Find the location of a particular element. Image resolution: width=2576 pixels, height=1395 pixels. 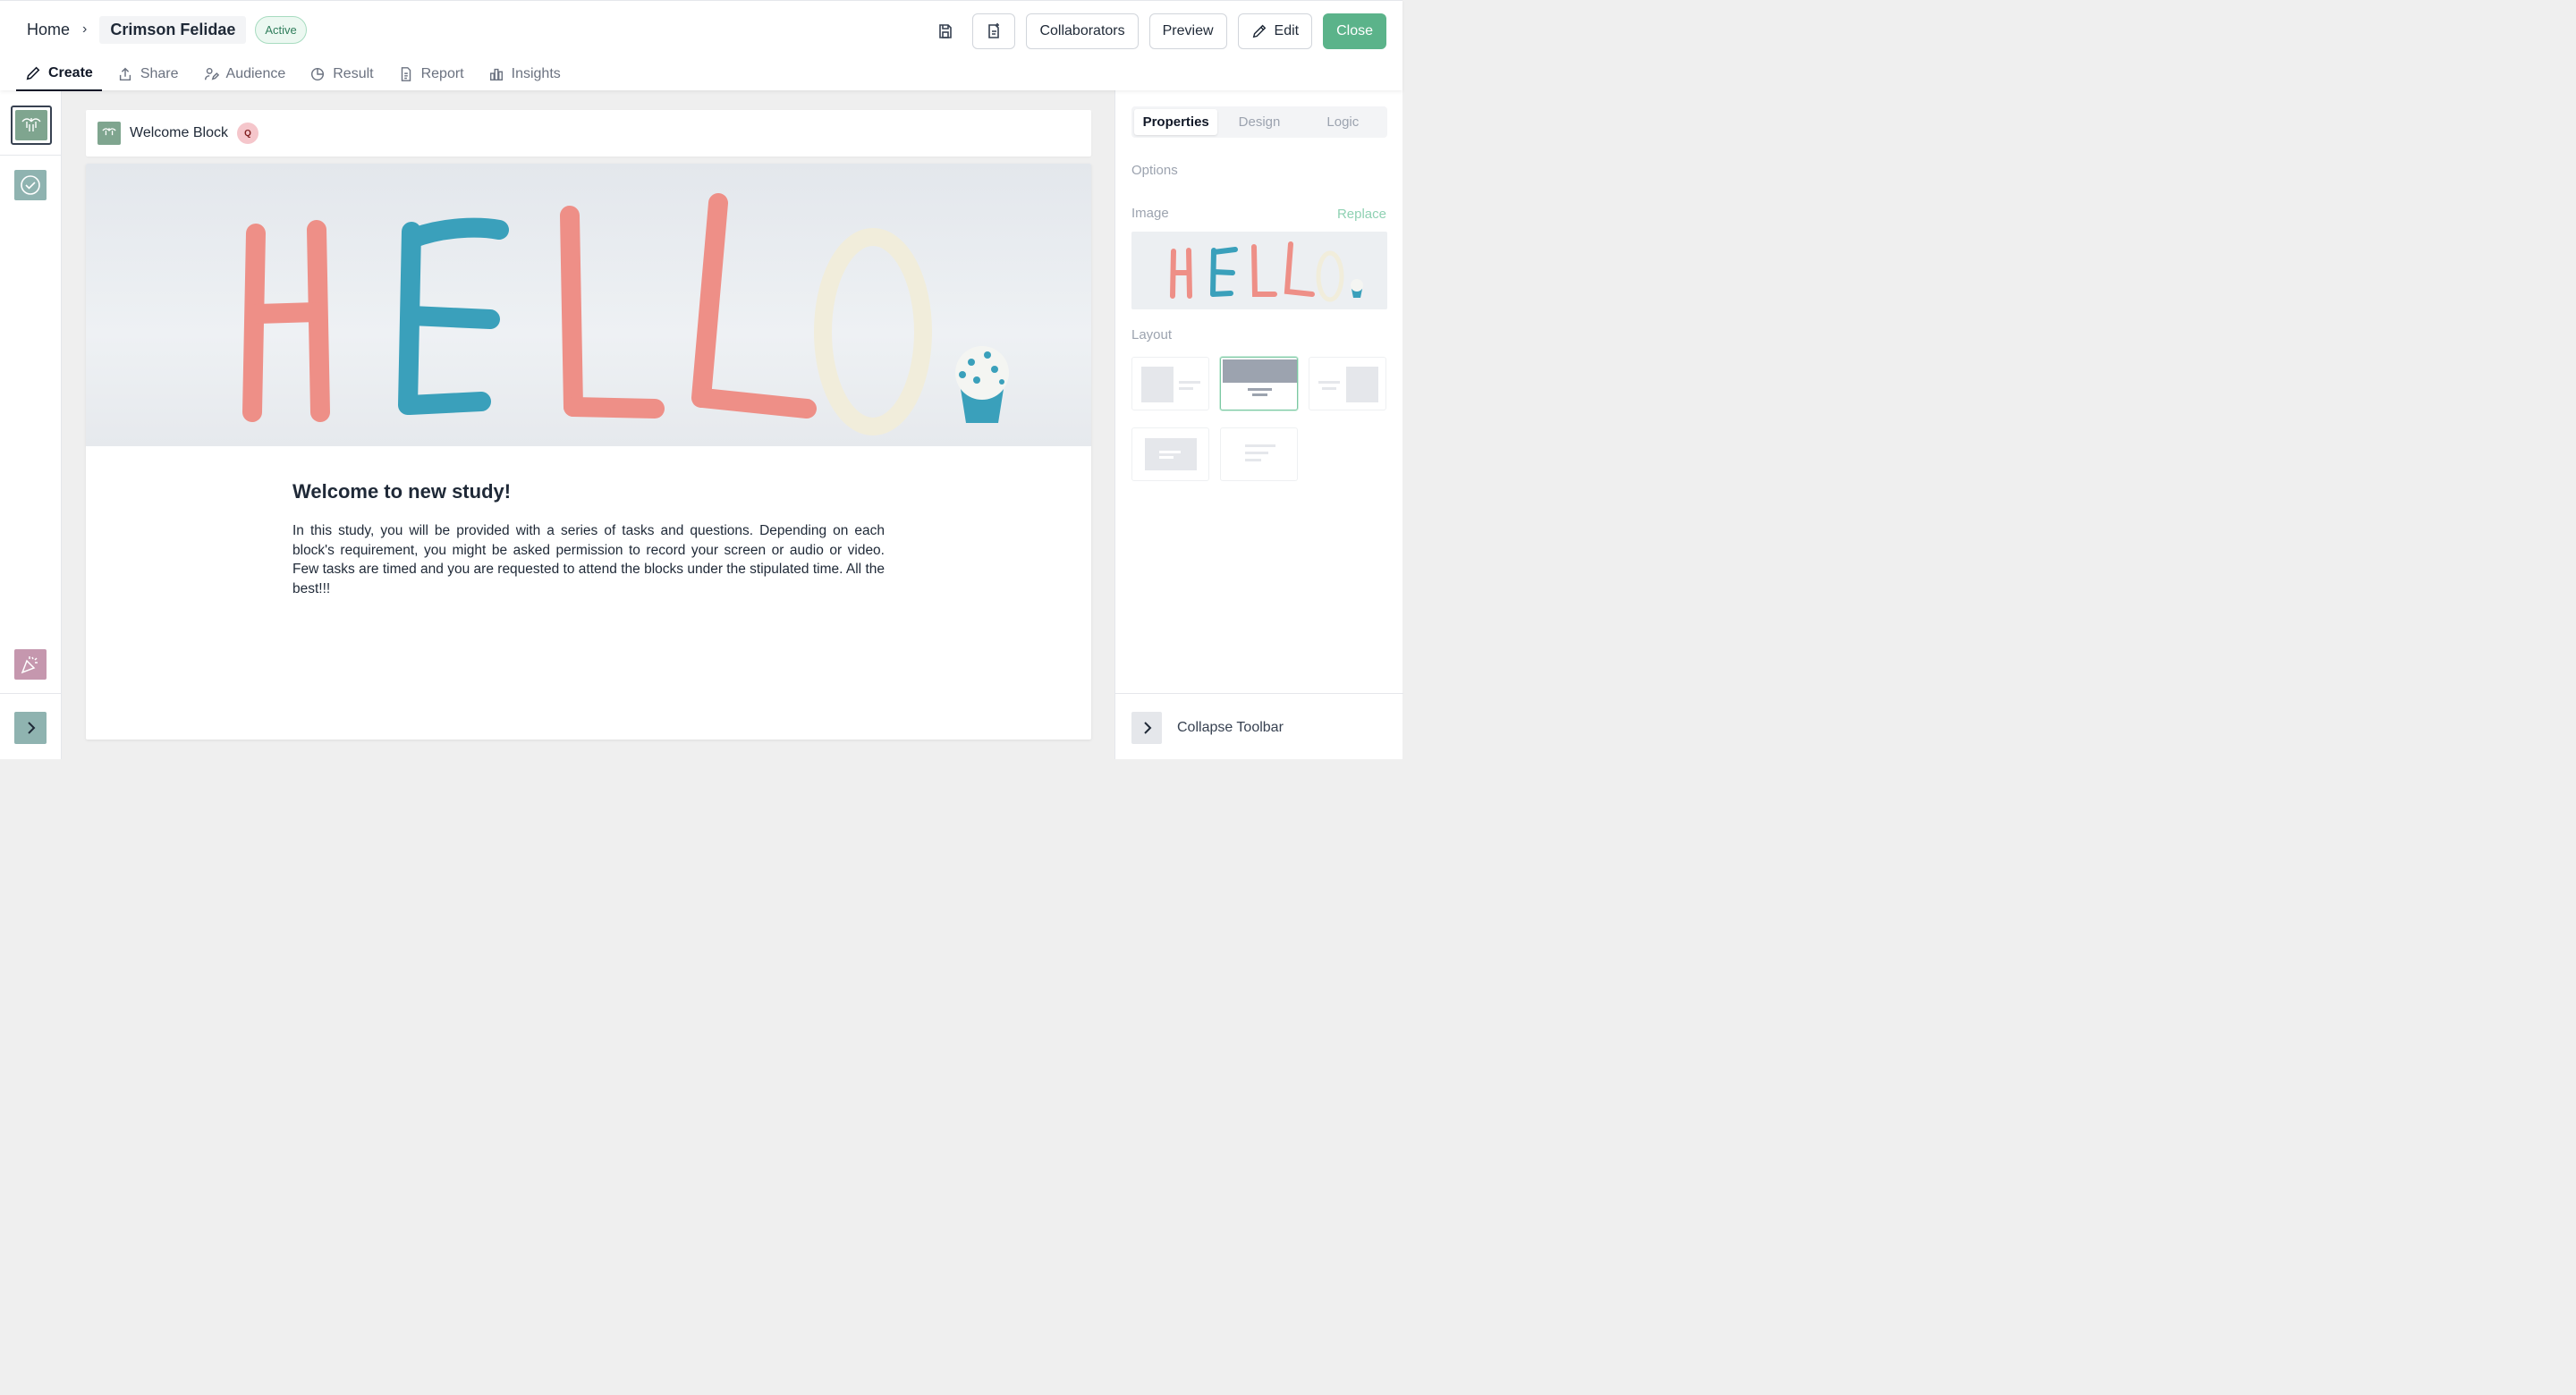

bar-chart-icon is located at coordinates (496, 74).